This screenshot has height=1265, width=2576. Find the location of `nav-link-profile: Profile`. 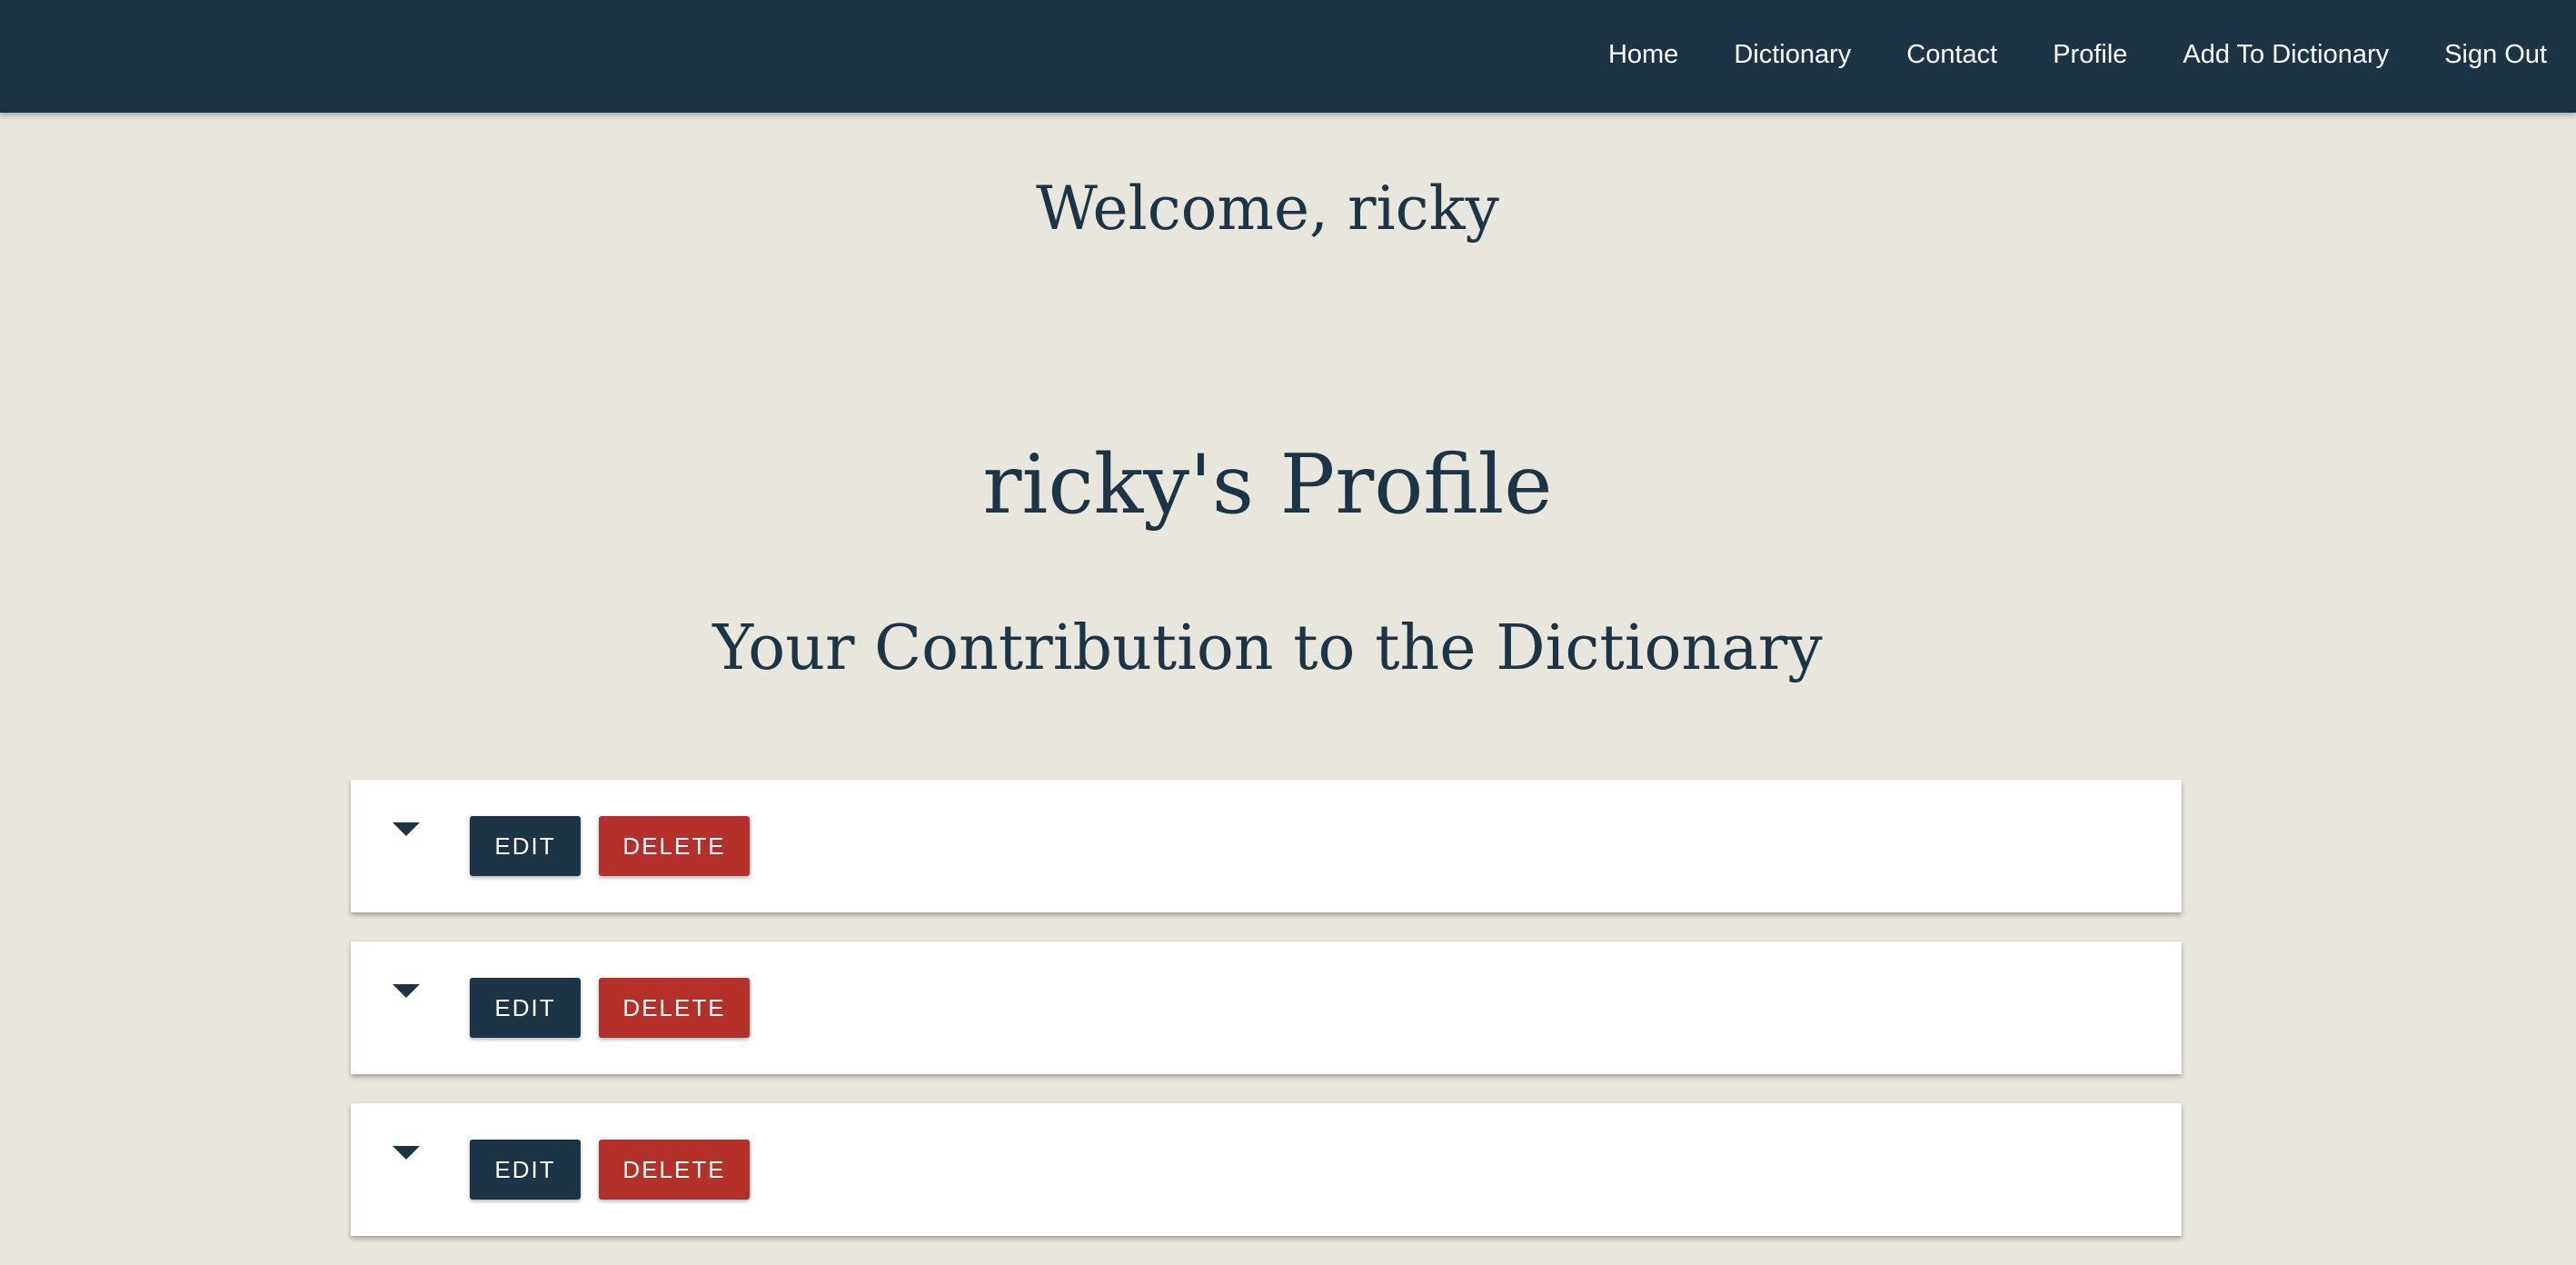

nav-link-profile: Profile is located at coordinates (2090, 55).